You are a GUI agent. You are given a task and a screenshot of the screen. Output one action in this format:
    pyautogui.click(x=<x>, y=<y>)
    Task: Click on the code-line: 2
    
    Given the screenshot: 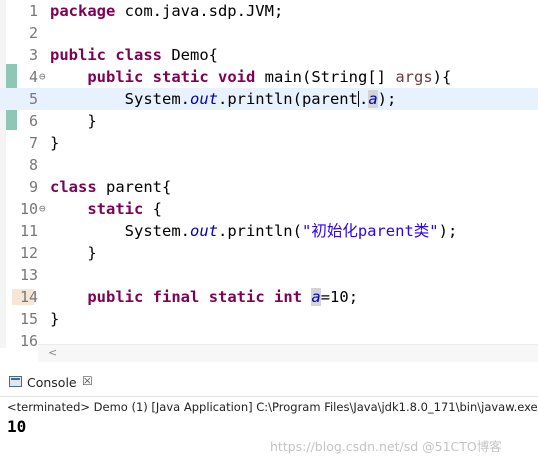 What is the action you would take?
    pyautogui.click(x=269, y=33)
    